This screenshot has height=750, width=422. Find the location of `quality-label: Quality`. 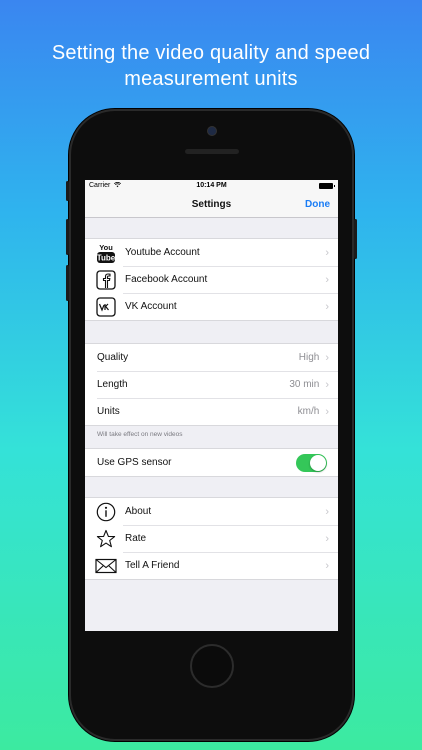

quality-label: Quality is located at coordinates (113, 357).